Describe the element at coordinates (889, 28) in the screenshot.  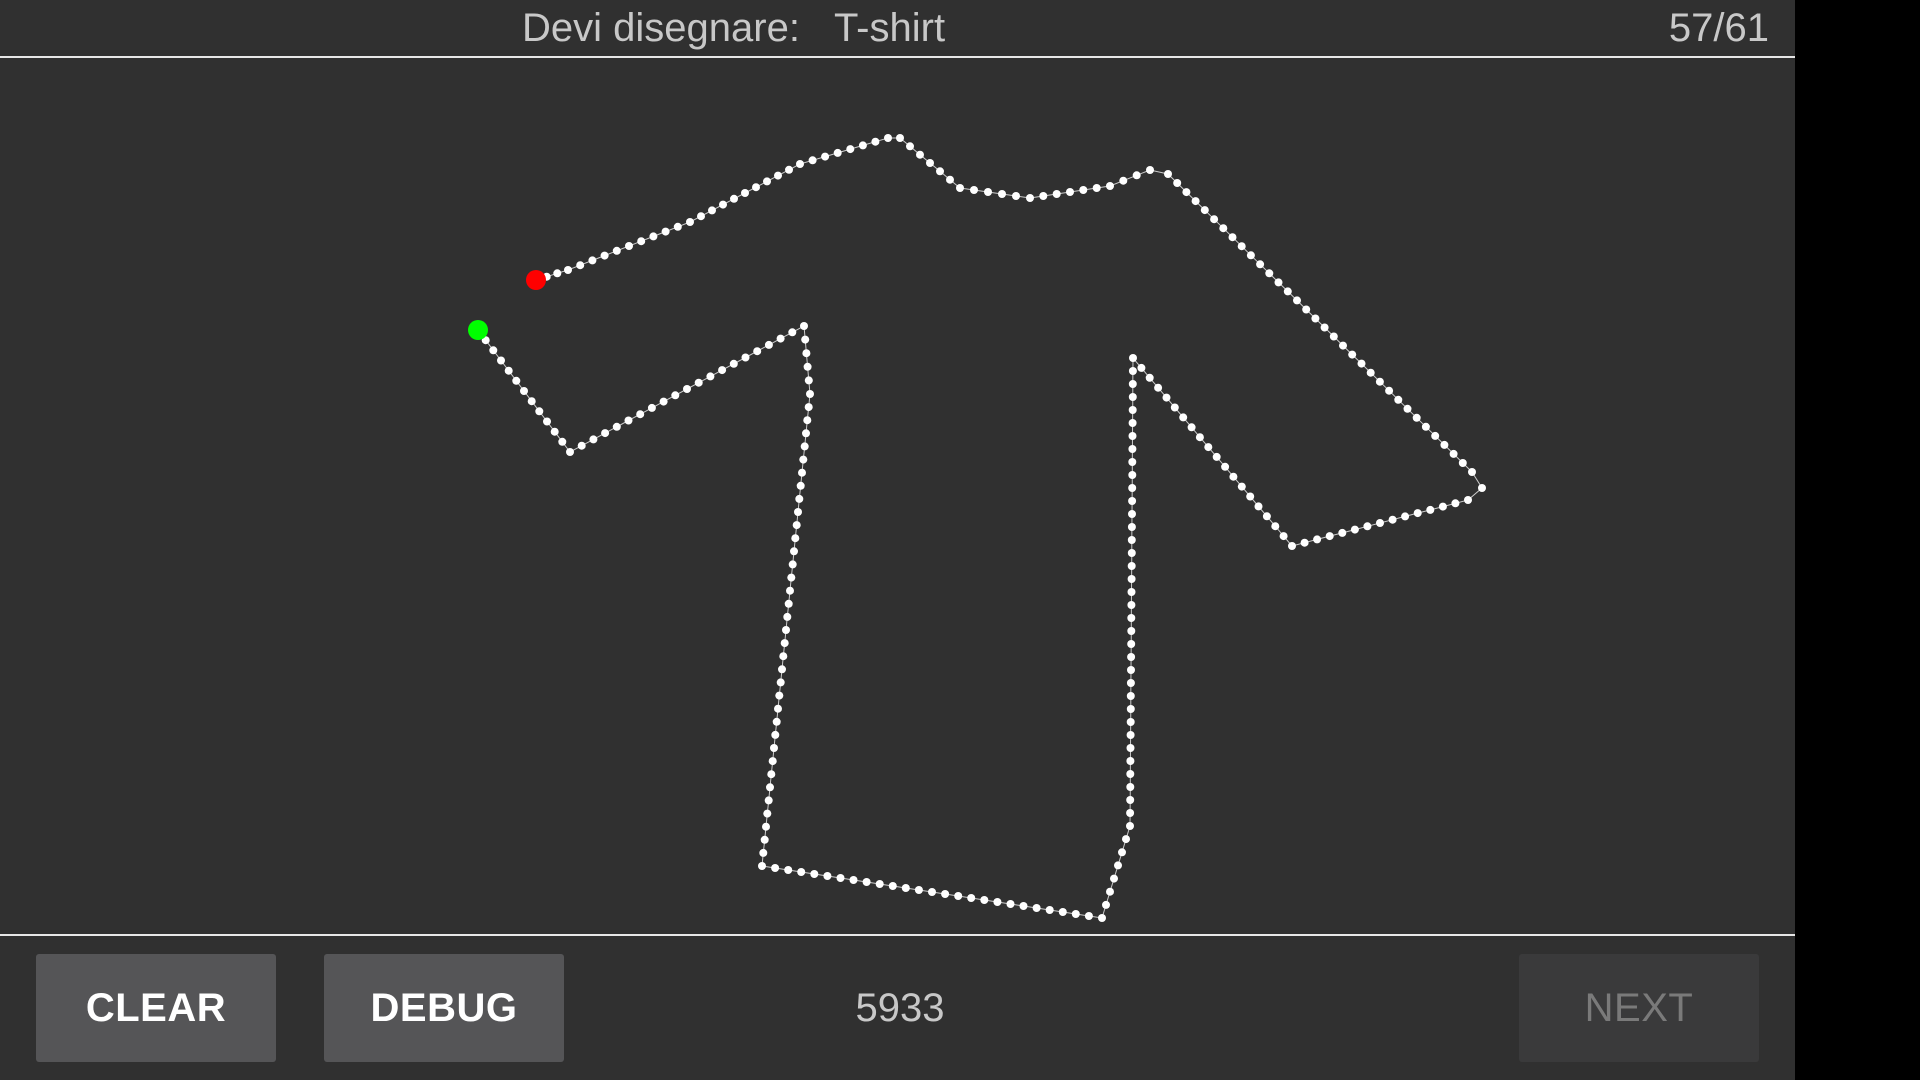
I see `target-word: T-shirt` at that location.